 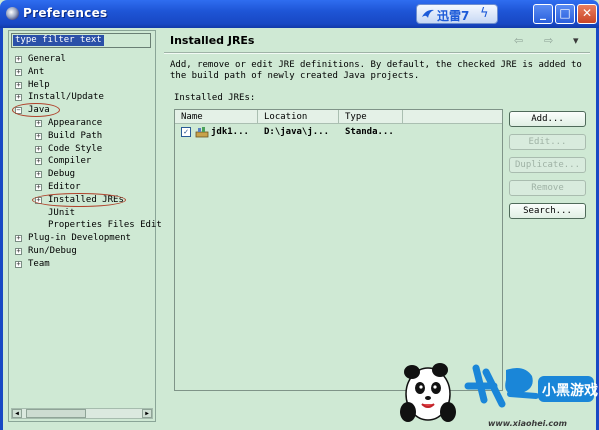 What do you see at coordinates (565, 14) in the screenshot?
I see `maximize-button: □` at bounding box center [565, 14].